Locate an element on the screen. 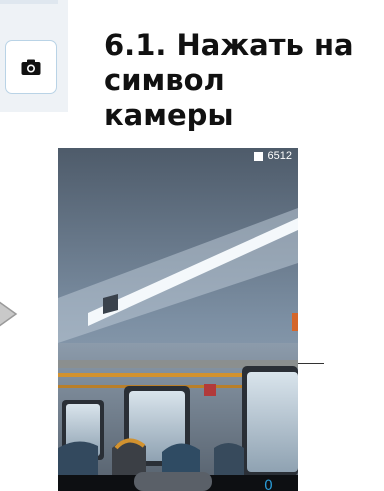  instruction-line-1: 6.1. Нажать на is located at coordinates (229, 45).